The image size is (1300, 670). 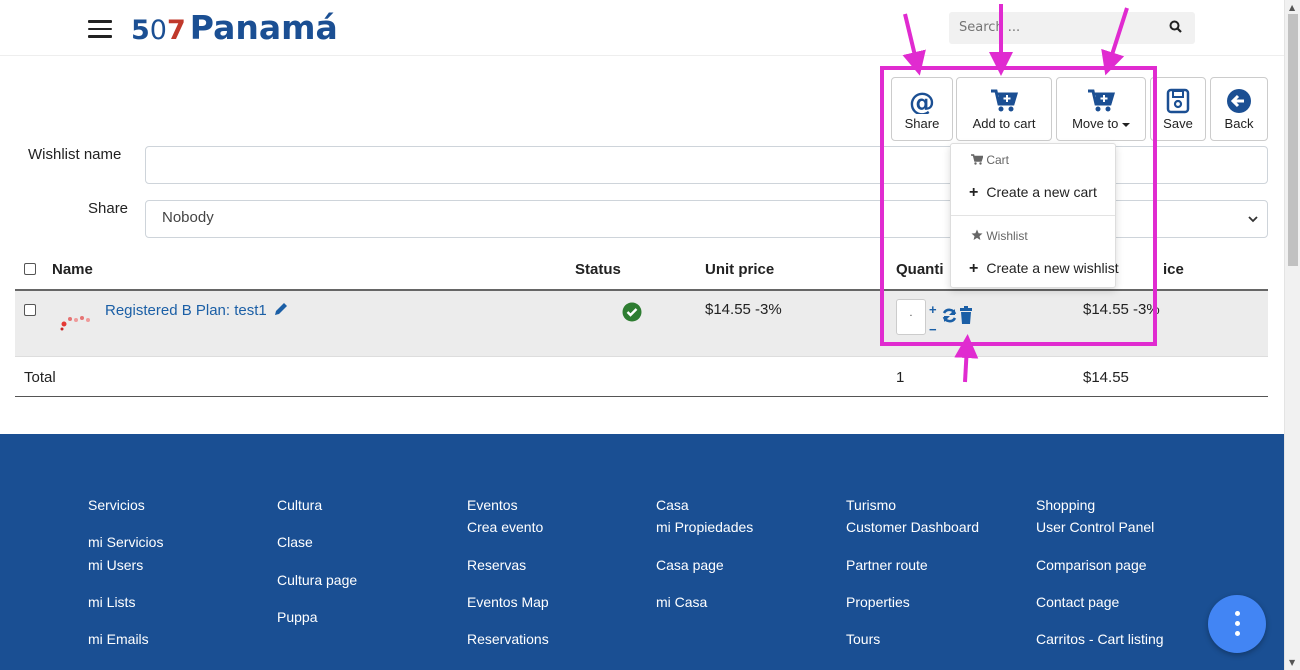 What do you see at coordinates (505, 527) in the screenshot?
I see `footer-link: Crea evento` at bounding box center [505, 527].